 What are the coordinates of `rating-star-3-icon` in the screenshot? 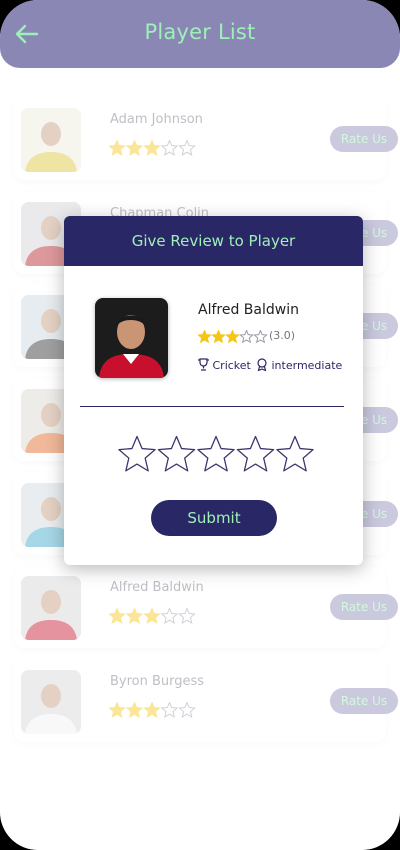 It's located at (216, 453).